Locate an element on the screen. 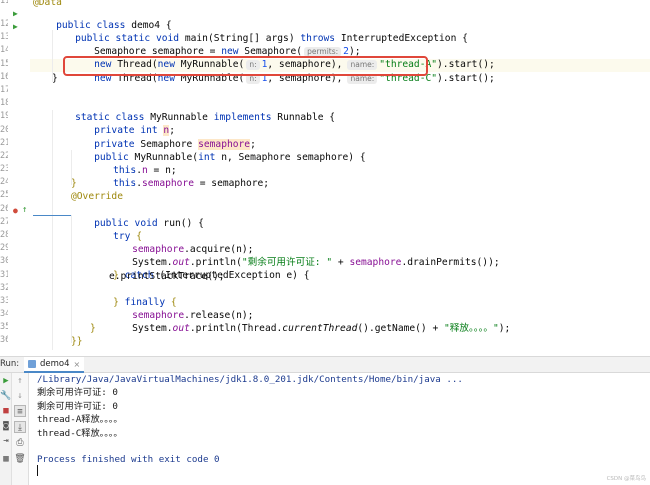 This screenshot has width=650, height=485. line-number: 31 is located at coordinates (4, 275).